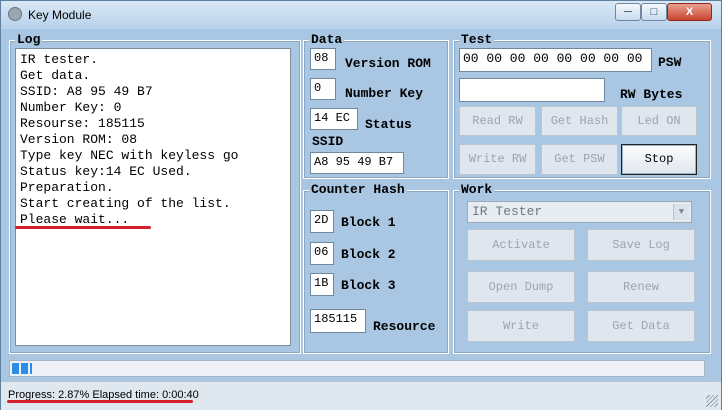 The image size is (722, 410). Describe the element at coordinates (659, 121) in the screenshot. I see `led-on-button: Led ON` at that location.